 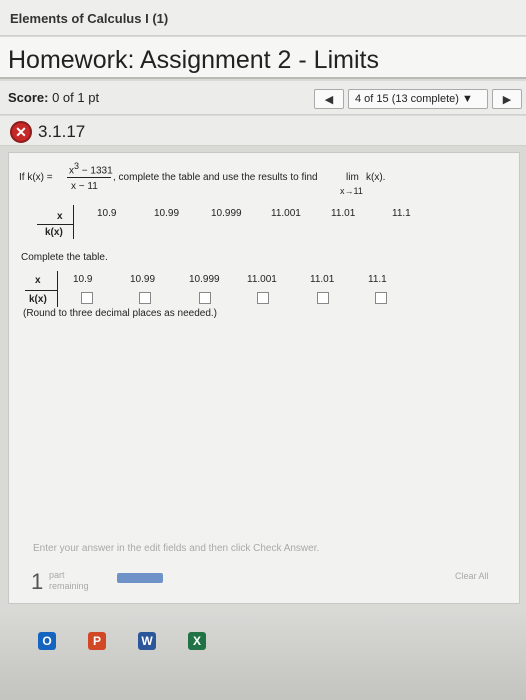 I want to click on question-number: 3.1.17, so click(x=62, y=131).